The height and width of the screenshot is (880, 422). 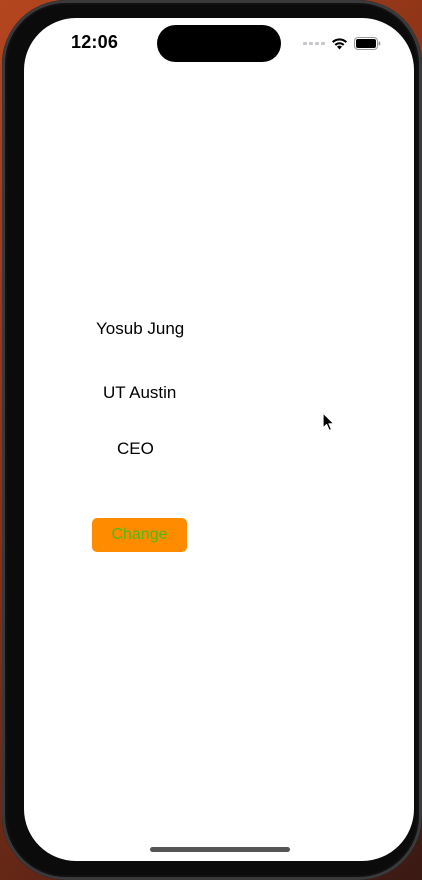 I want to click on cellular-signal-icon, so click(x=314, y=43).